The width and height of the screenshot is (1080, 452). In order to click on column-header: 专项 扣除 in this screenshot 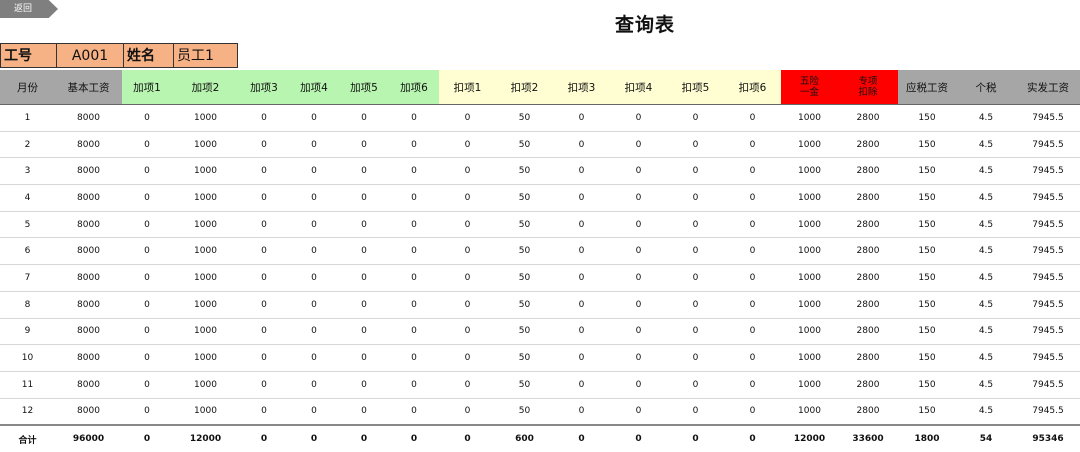, I will do `click(868, 87)`.